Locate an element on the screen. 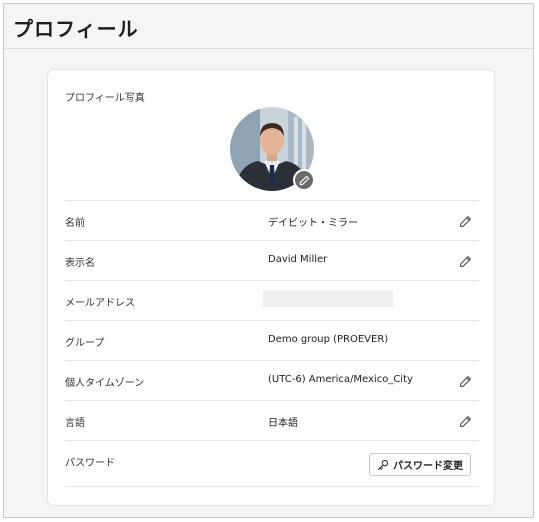 This screenshot has width=539, height=522. row-language: 言語 日本語 is located at coordinates (272, 420).